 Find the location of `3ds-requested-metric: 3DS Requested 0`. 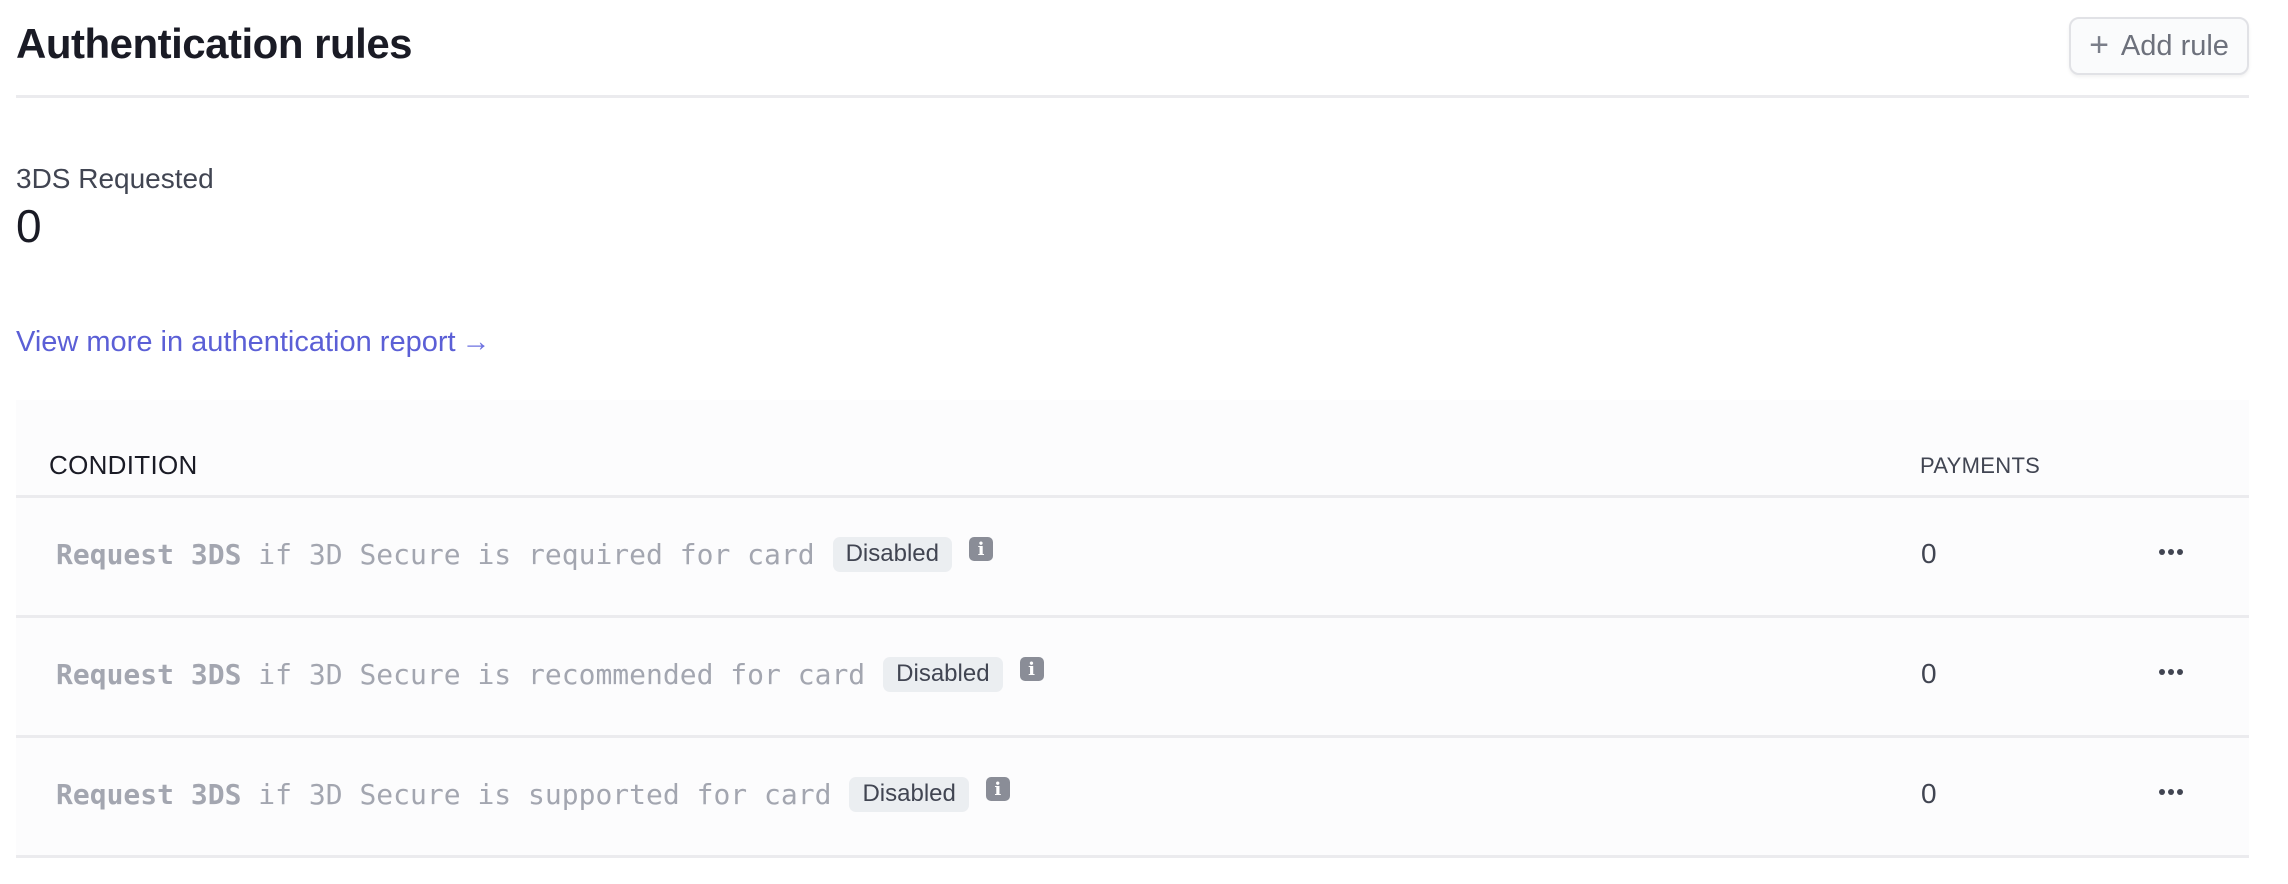

3ds-requested-metric: 3DS Requested 0 is located at coordinates (115, 208).